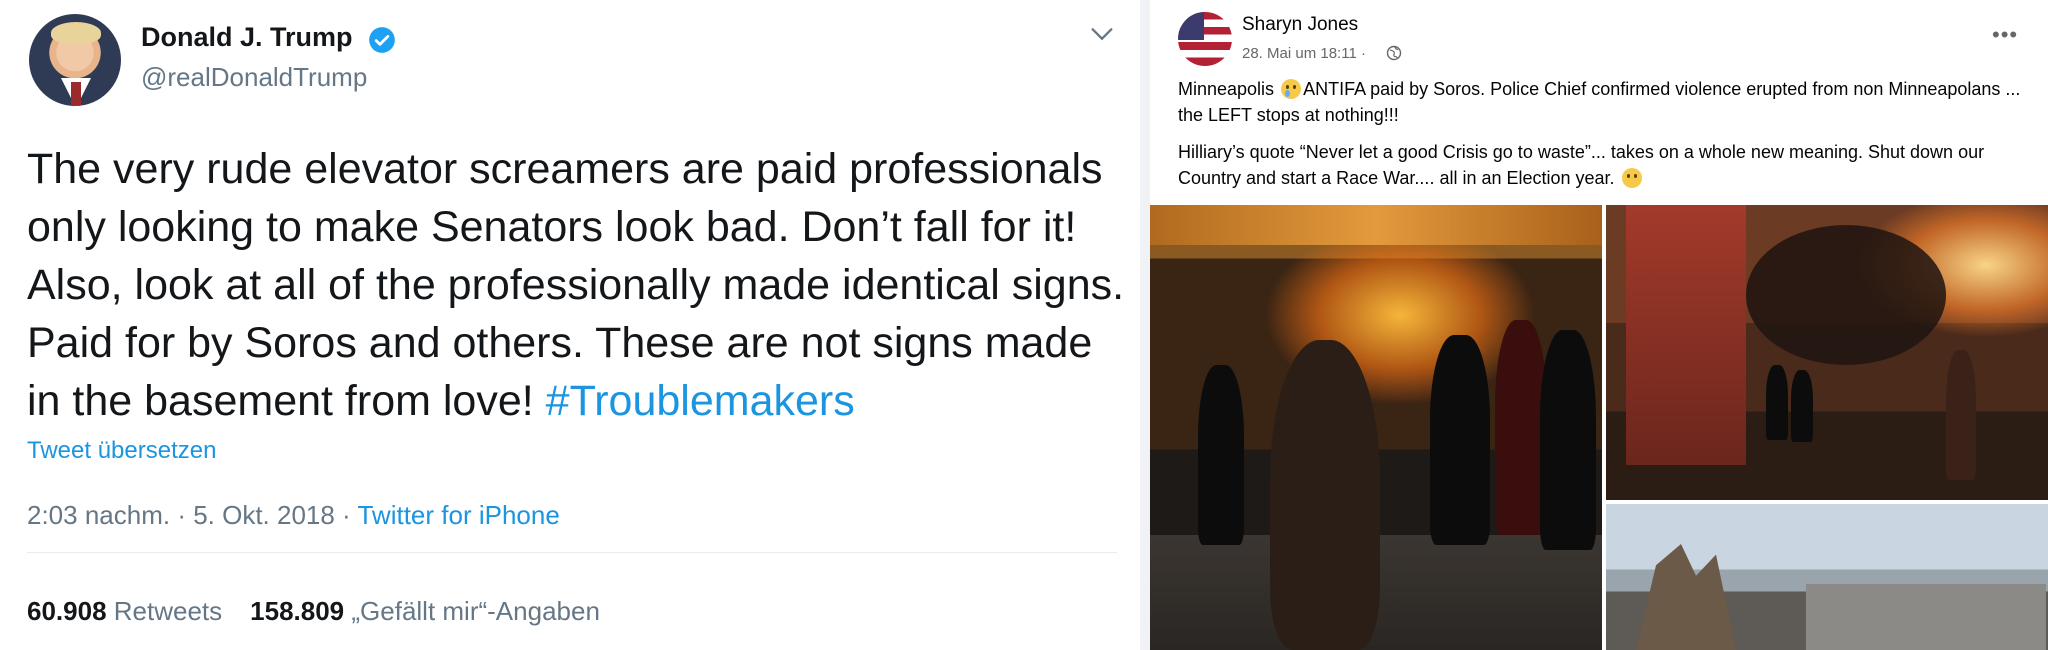 Image resolution: width=2048 pixels, height=650 pixels. Describe the element at coordinates (1291, 89) in the screenshot. I see `crying-face-icon` at that location.